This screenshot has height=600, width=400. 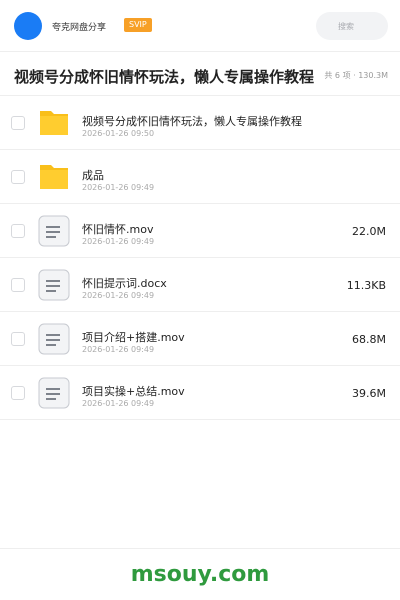 What do you see at coordinates (369, 339) in the screenshot?
I see `file-size: 68.8M` at bounding box center [369, 339].